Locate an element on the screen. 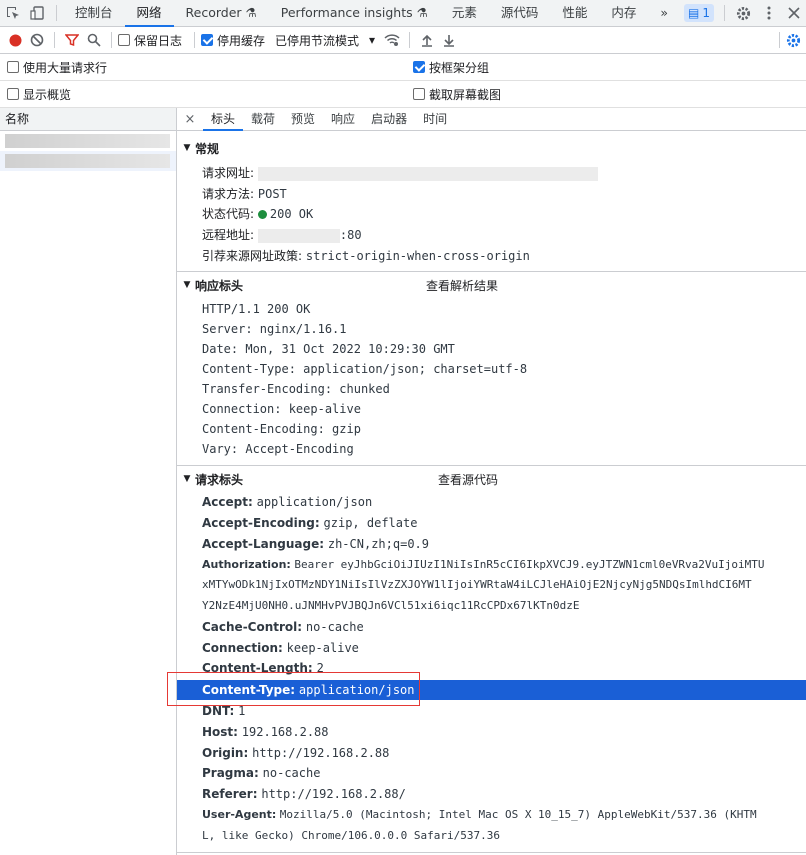 The height and width of the screenshot is (855, 806). request-headers-section-header: ▼ 请求标头 查看源代码 is located at coordinates (491, 479).